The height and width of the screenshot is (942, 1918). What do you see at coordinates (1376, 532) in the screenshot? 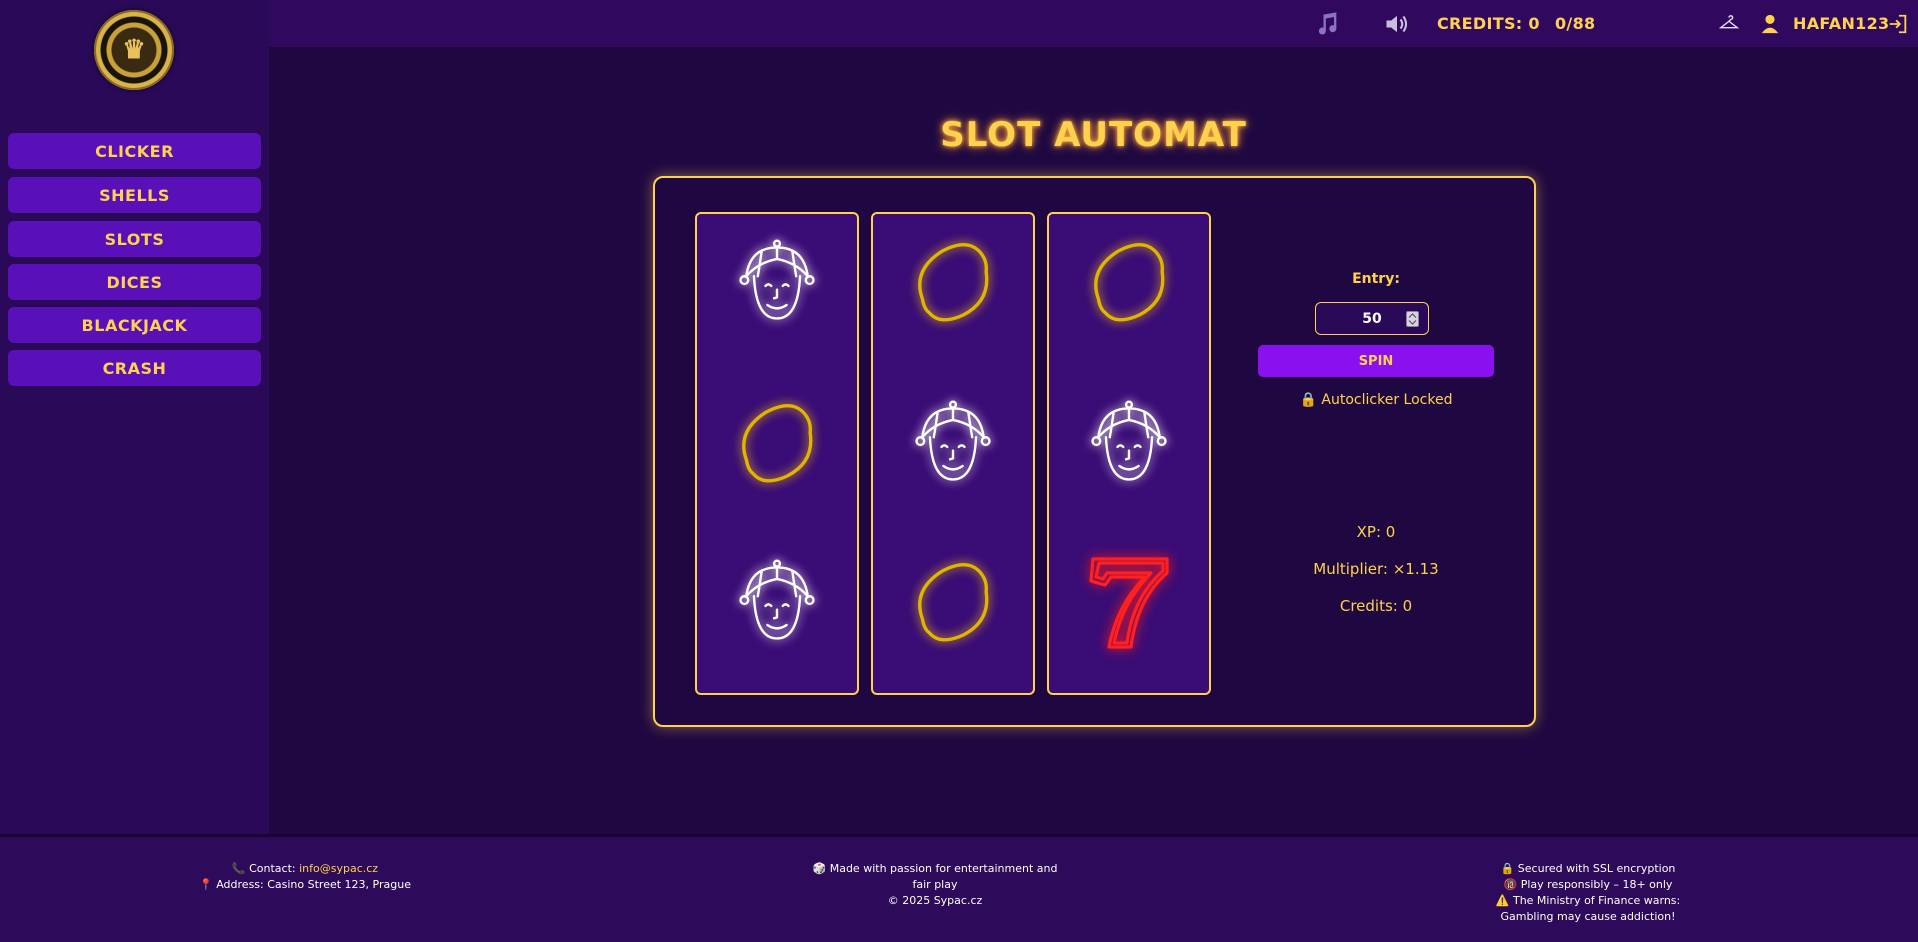
I see `xp-display: XP: 0` at bounding box center [1376, 532].